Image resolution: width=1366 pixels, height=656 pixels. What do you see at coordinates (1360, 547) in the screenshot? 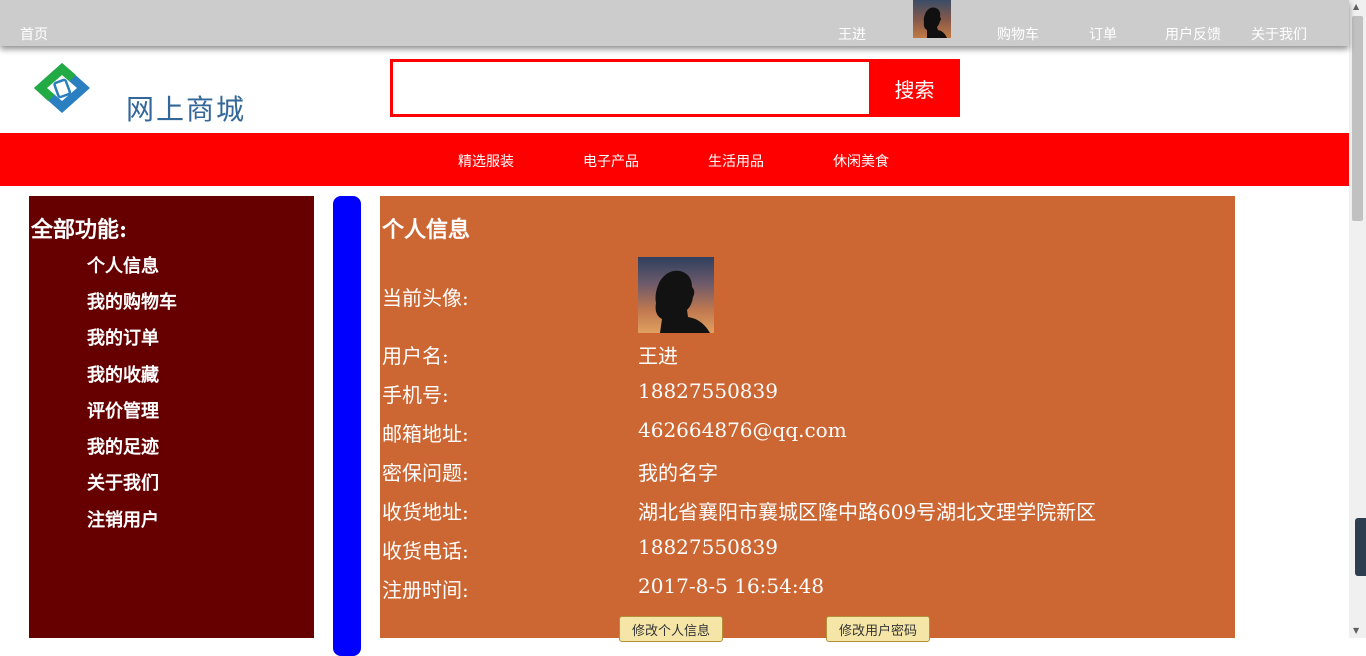
I see `floating-side-widget` at bounding box center [1360, 547].